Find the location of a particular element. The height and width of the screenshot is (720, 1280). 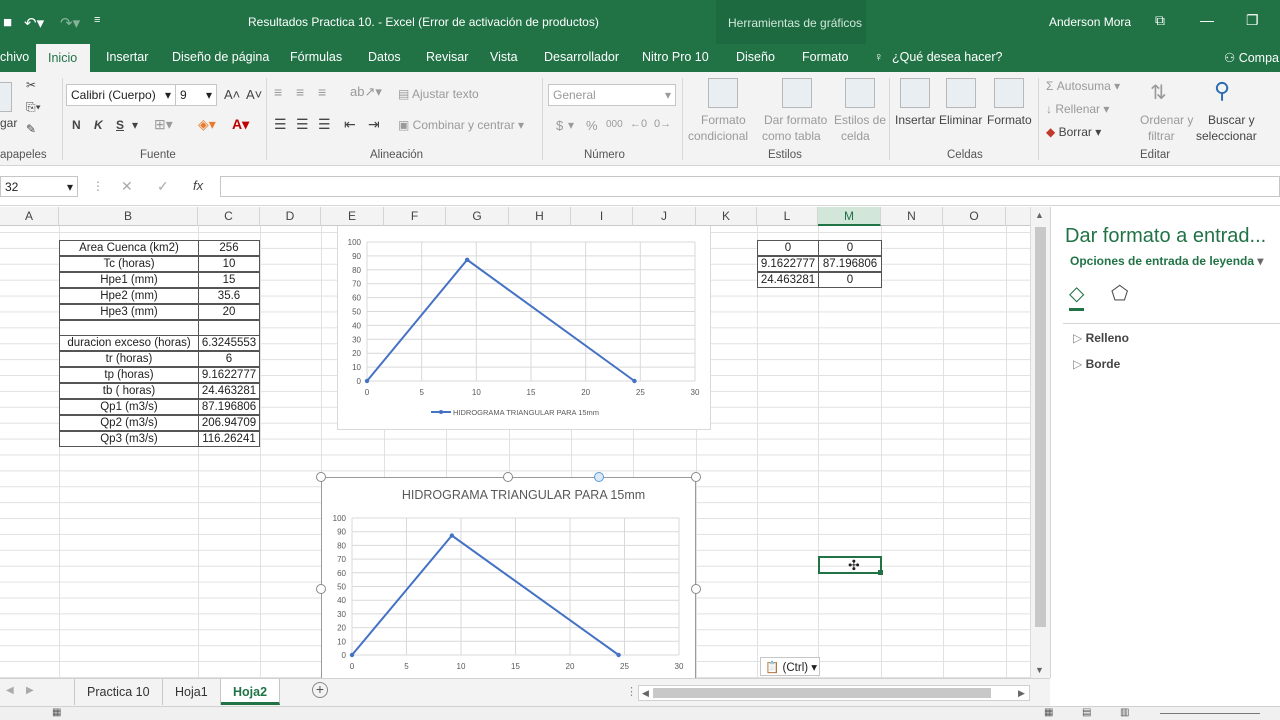

paste-options-button: 📋 (Ctrl) ▾ is located at coordinates (790, 666).